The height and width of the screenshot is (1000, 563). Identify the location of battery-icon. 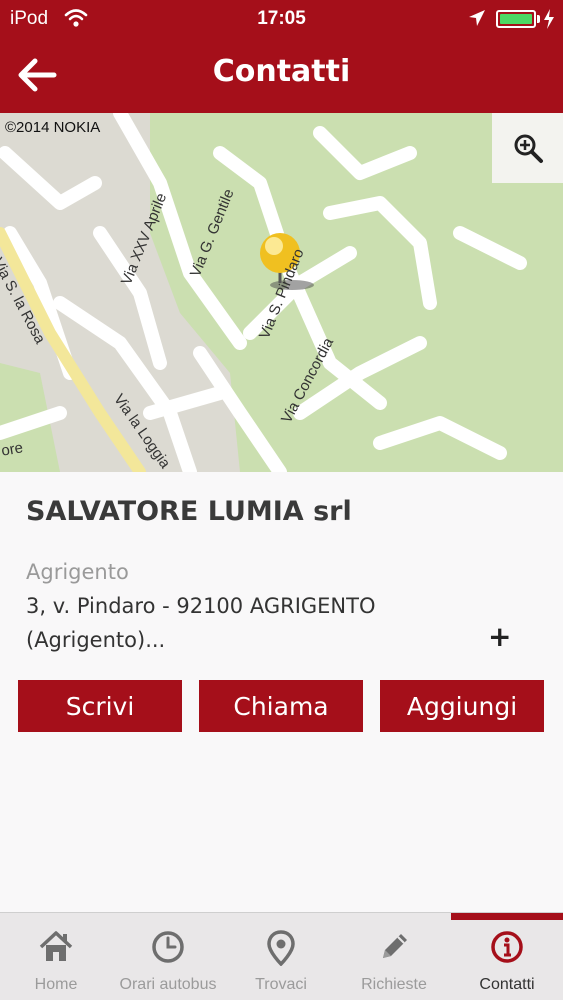
(516, 19).